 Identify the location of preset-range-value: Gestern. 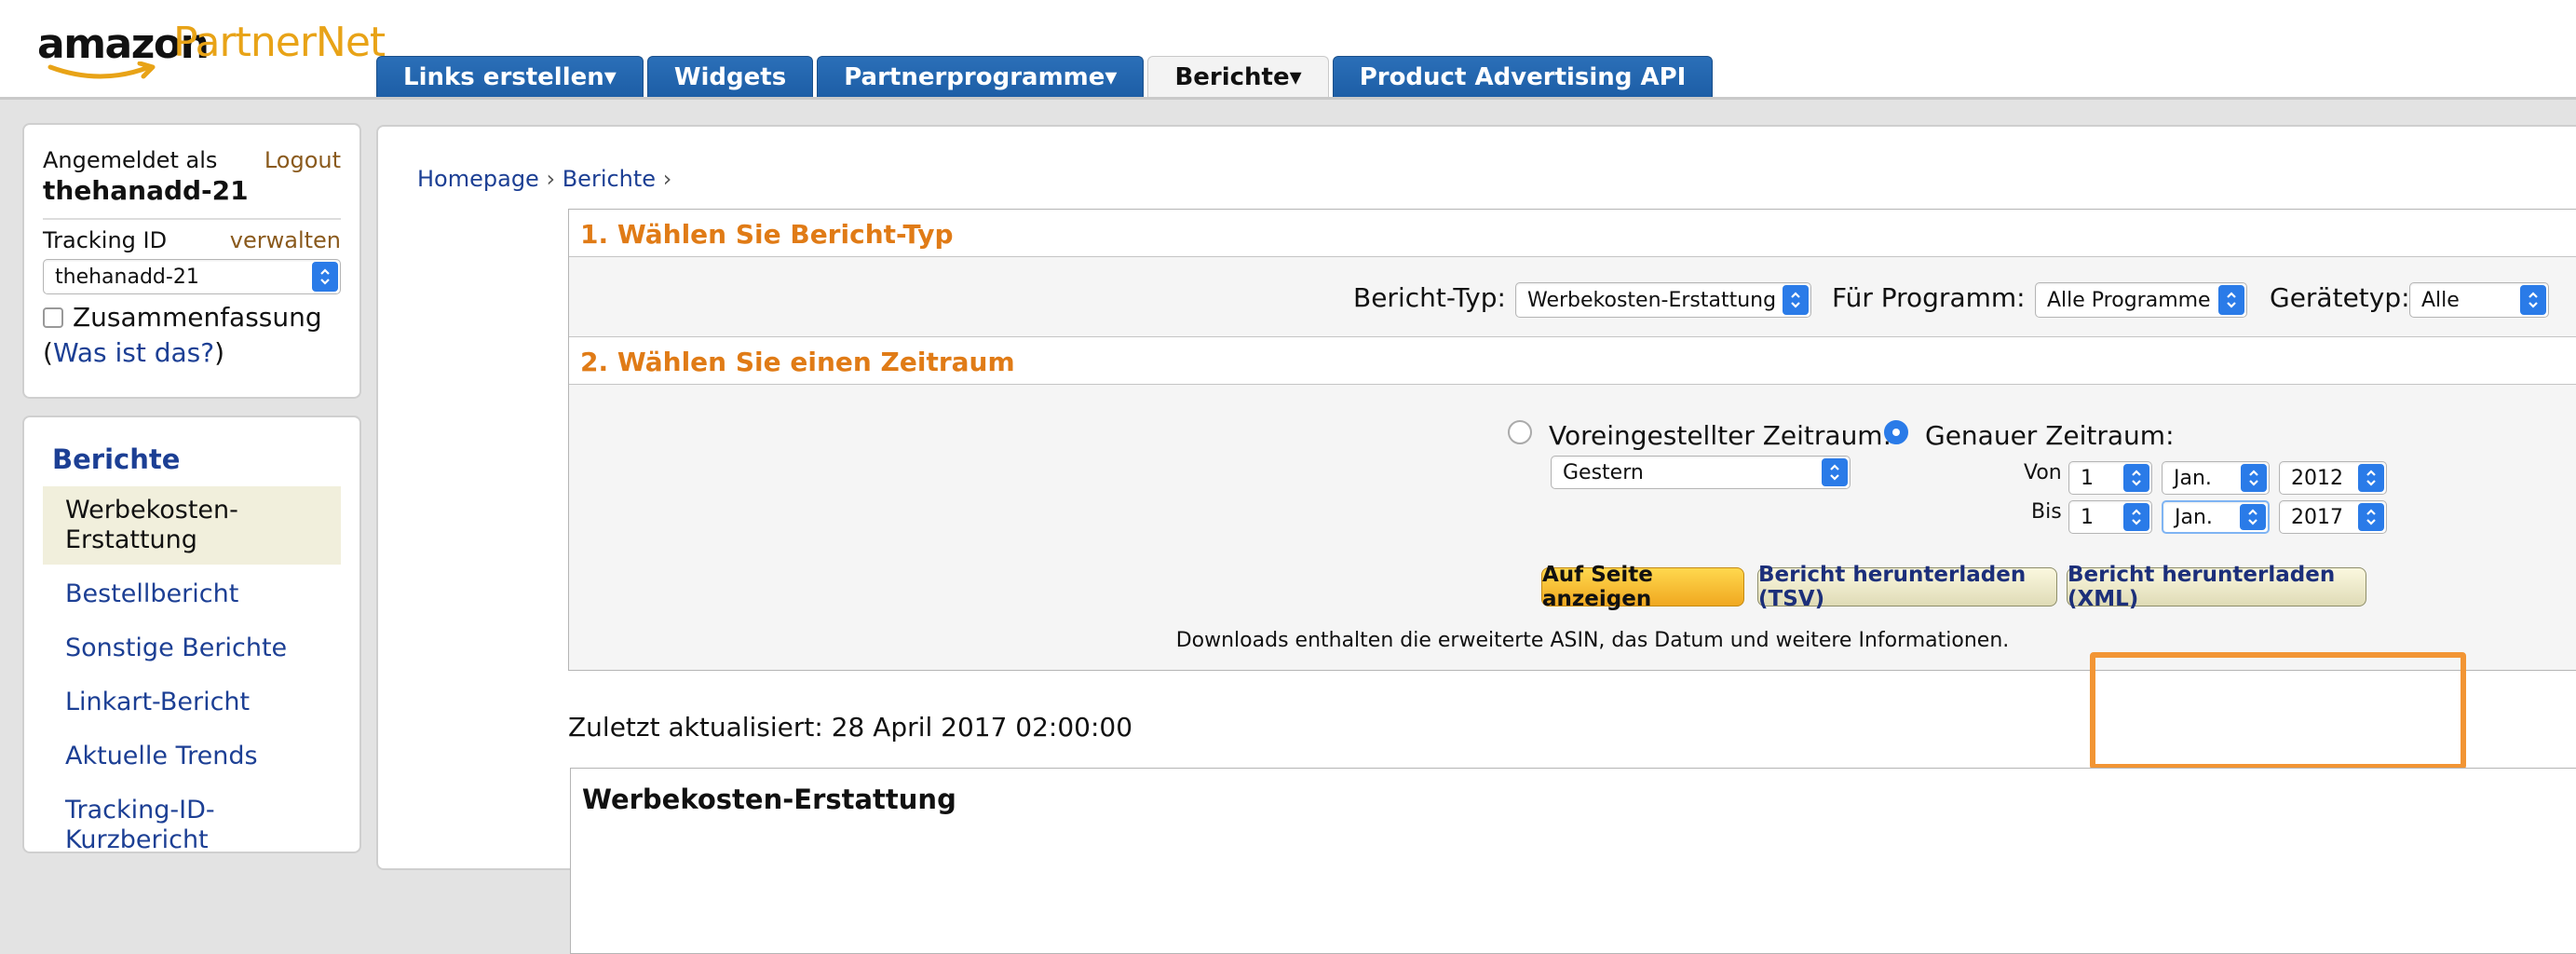
(1603, 472).